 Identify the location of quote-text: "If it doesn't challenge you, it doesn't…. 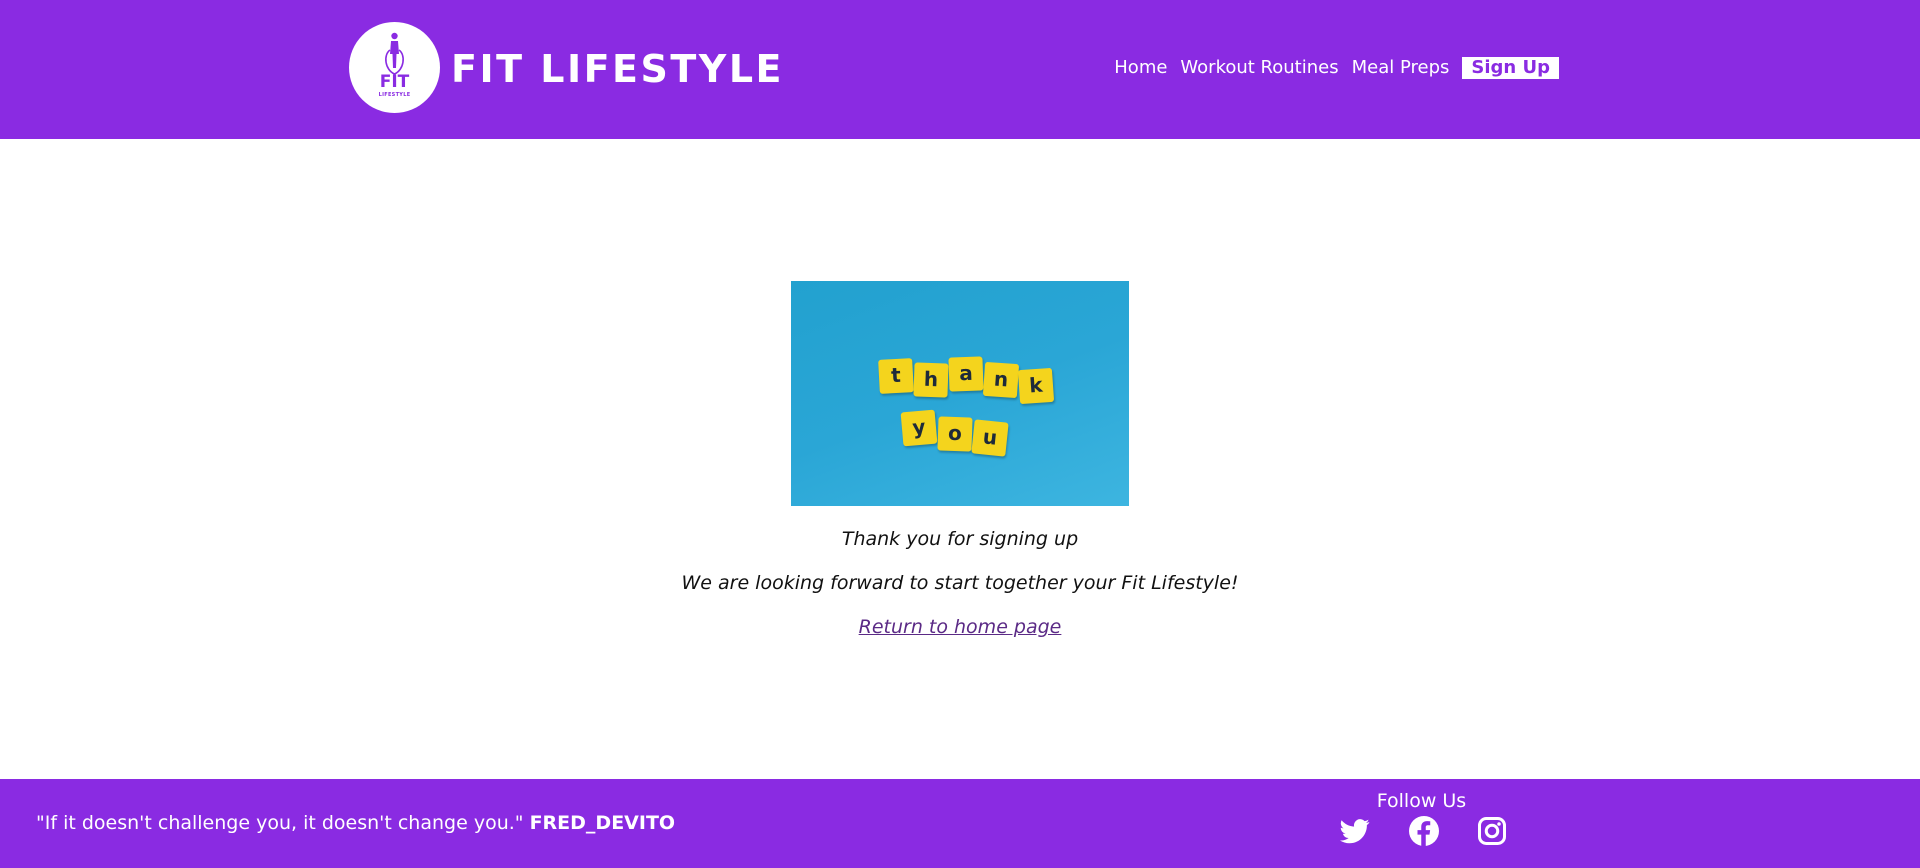
(280, 823).